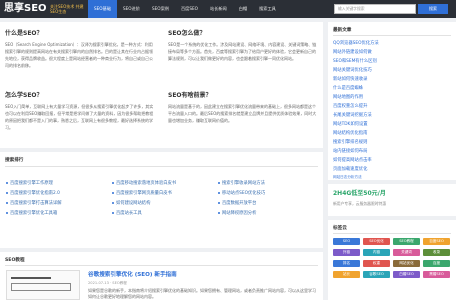 The image size is (456, 300). What do you see at coordinates (243, 183) in the screenshot?
I see `ranking-link: 搜索引擎收录网站方法` at bounding box center [243, 183].